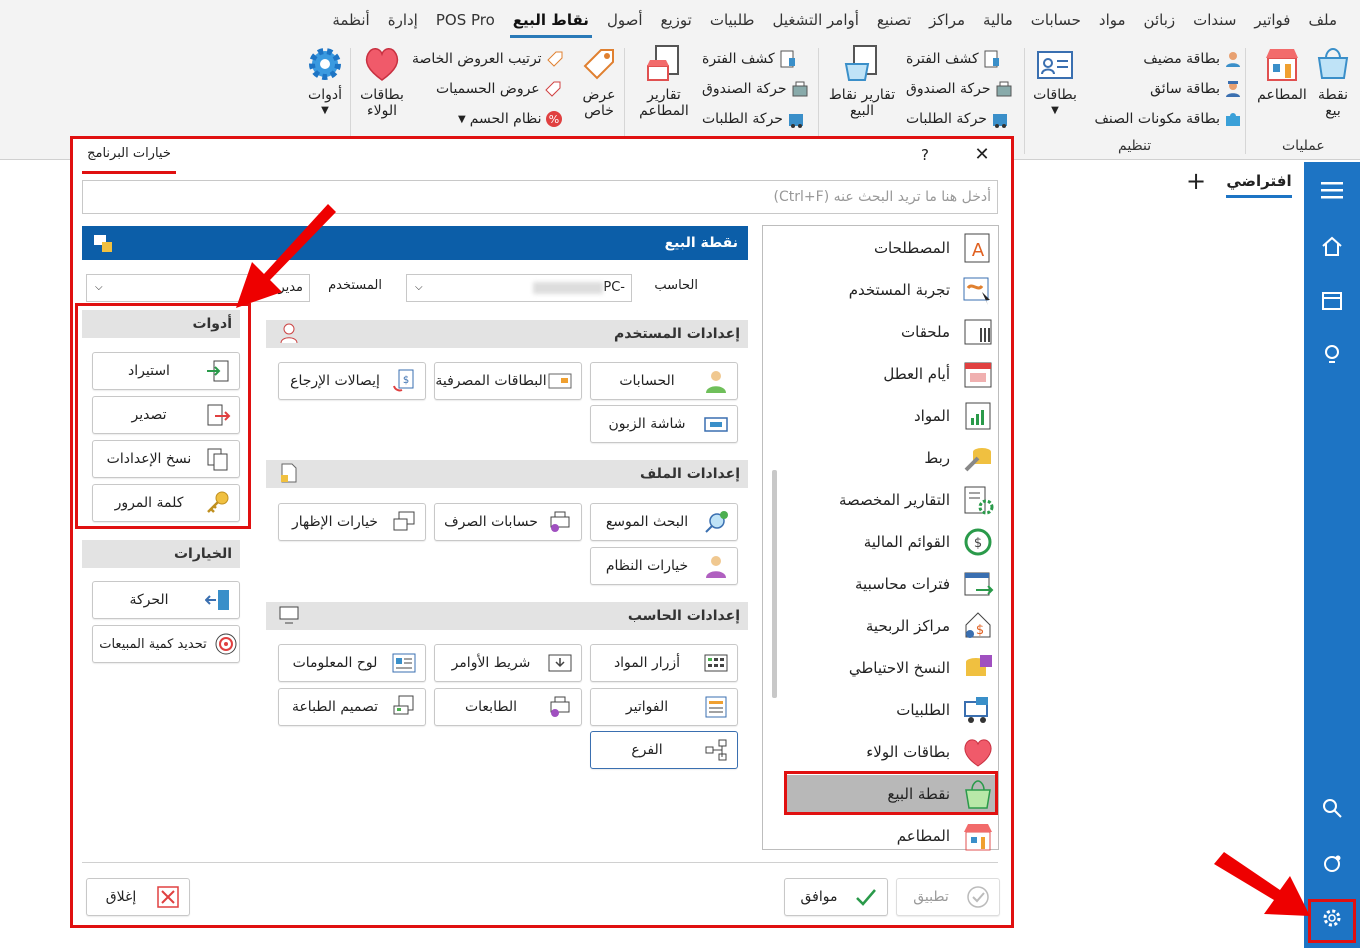 The height and width of the screenshot is (948, 1360). What do you see at coordinates (676, 20) in the screenshot?
I see `menu-item-11: توزيع` at bounding box center [676, 20].